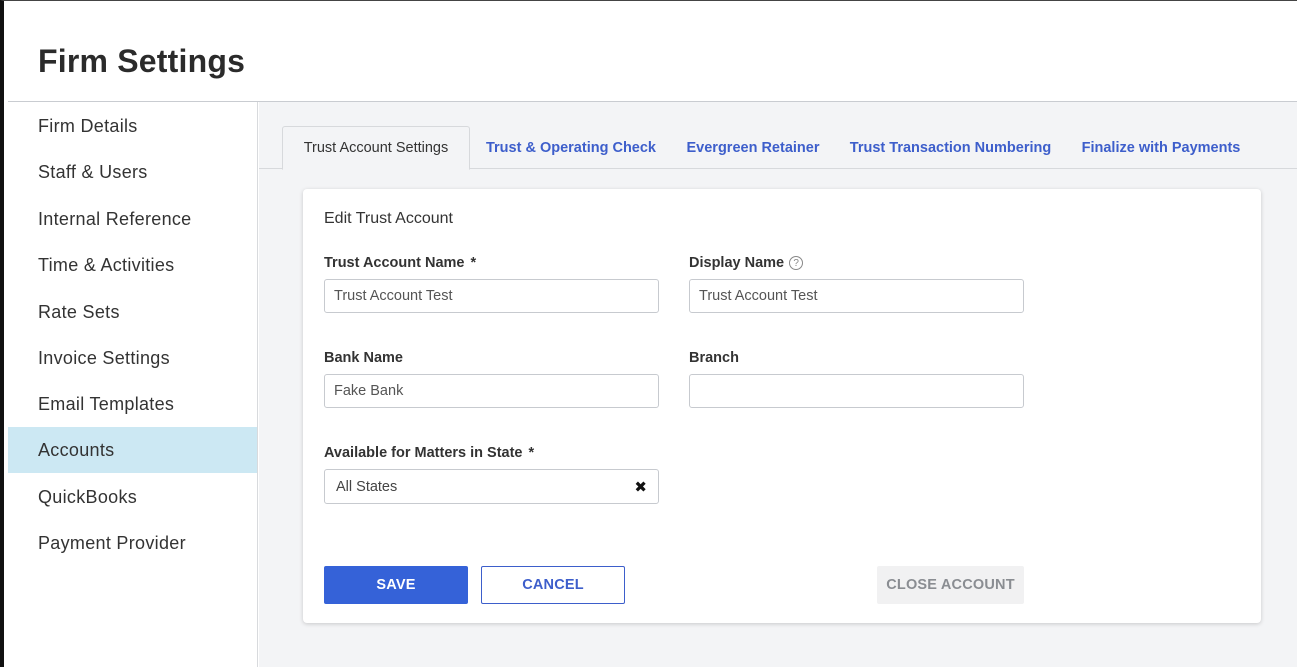  What do you see at coordinates (132, 265) in the screenshot?
I see `sidebar-item-time-activities: Time & Activities` at bounding box center [132, 265].